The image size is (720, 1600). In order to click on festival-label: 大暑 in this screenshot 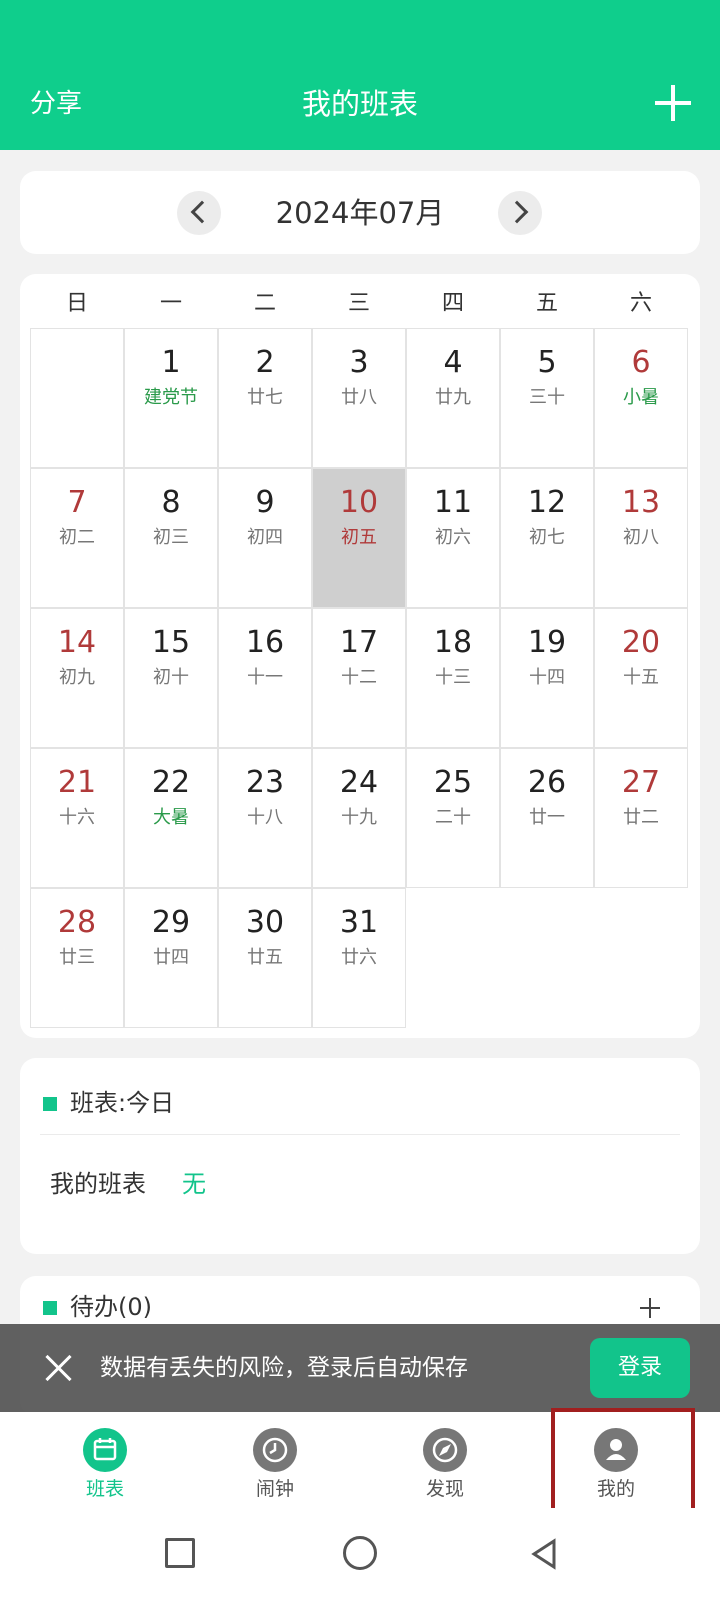, I will do `click(171, 817)`.